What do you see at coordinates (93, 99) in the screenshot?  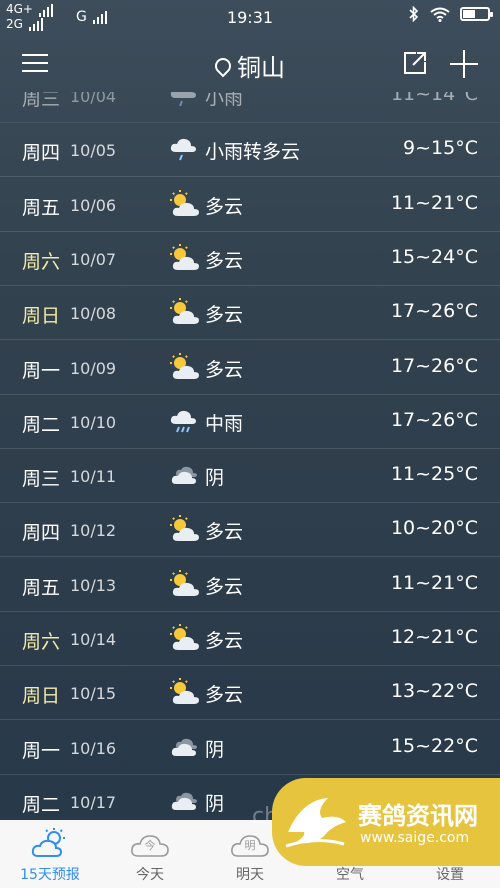 I see `forecast-date: 10/04` at bounding box center [93, 99].